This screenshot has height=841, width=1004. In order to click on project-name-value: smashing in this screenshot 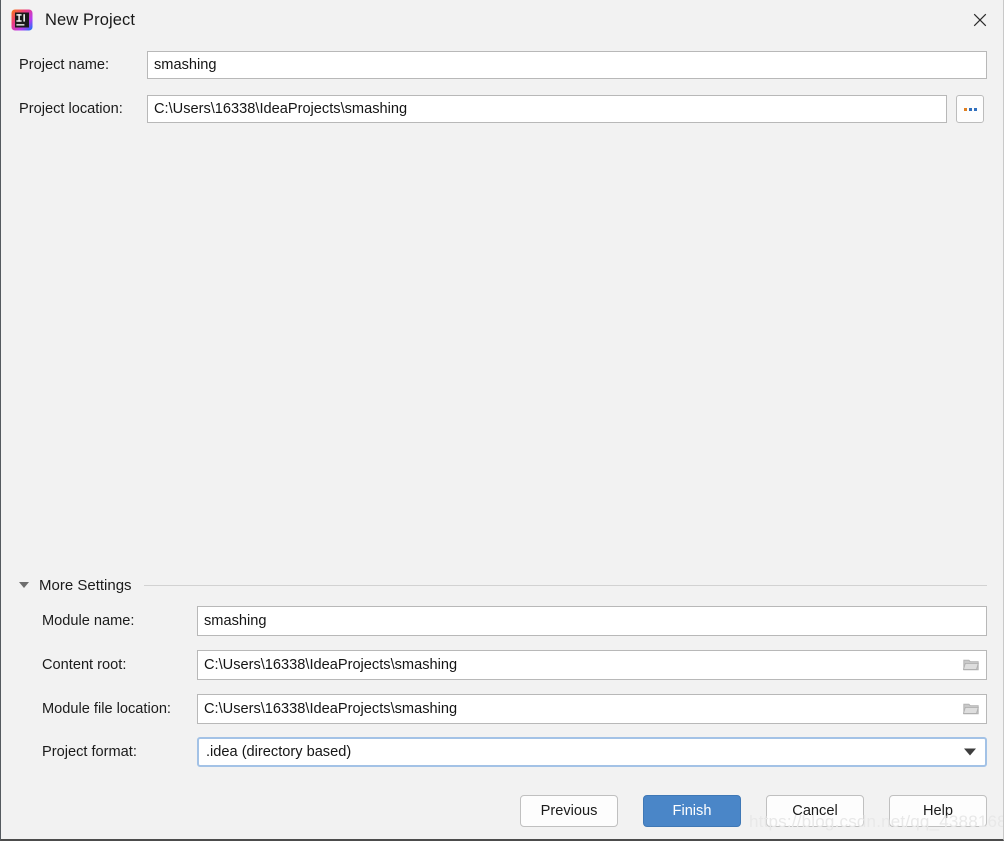, I will do `click(185, 65)`.